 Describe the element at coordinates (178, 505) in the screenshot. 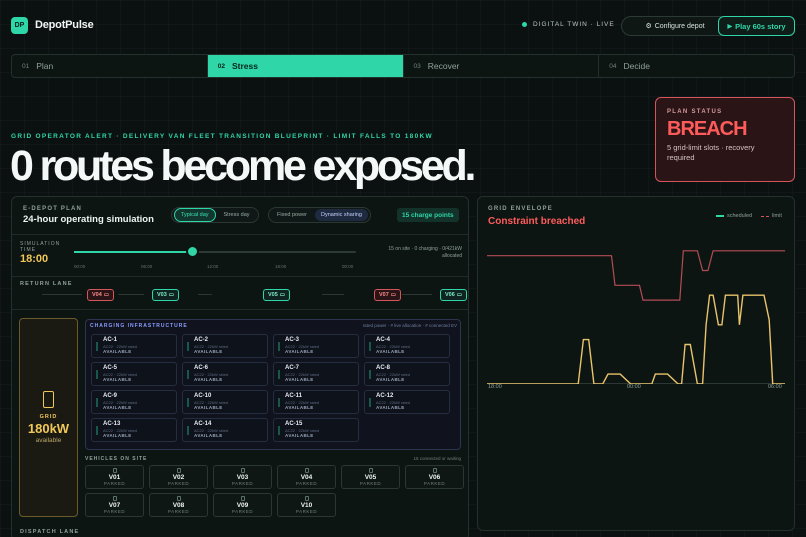

I see `vehicle-card: V08 PARKED` at that location.